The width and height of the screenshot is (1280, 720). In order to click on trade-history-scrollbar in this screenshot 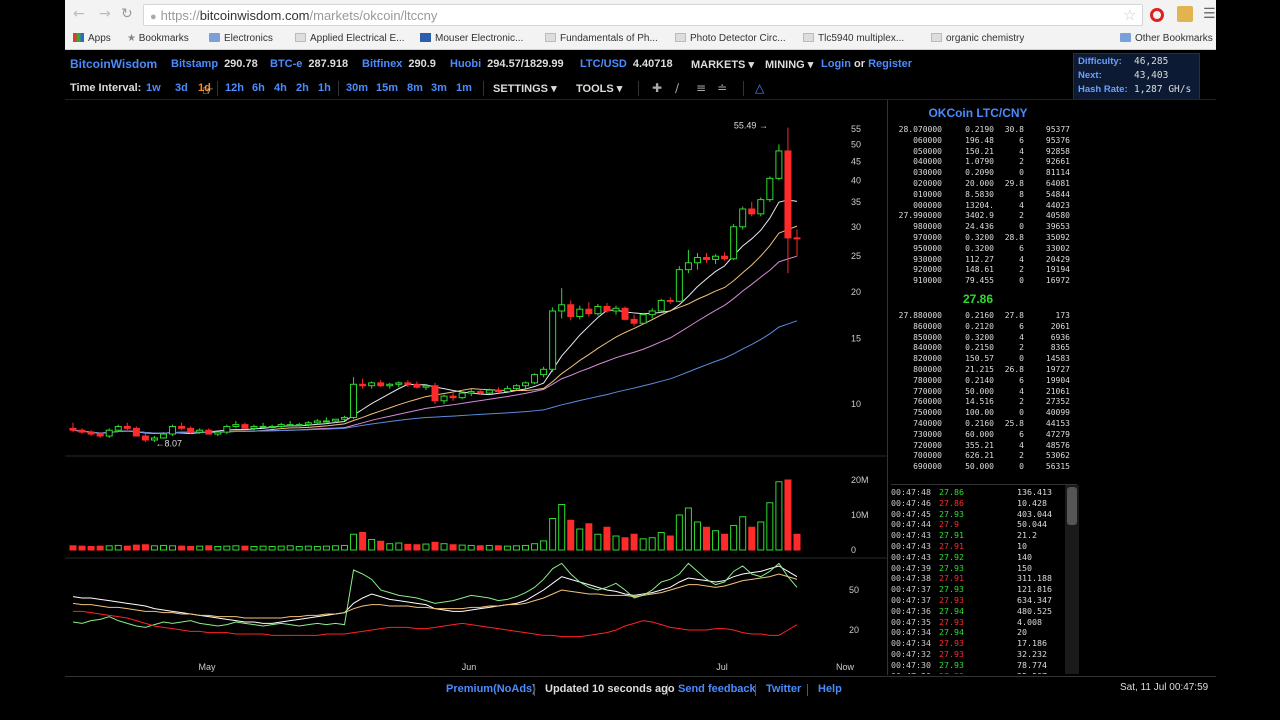, I will do `click(1072, 579)`.